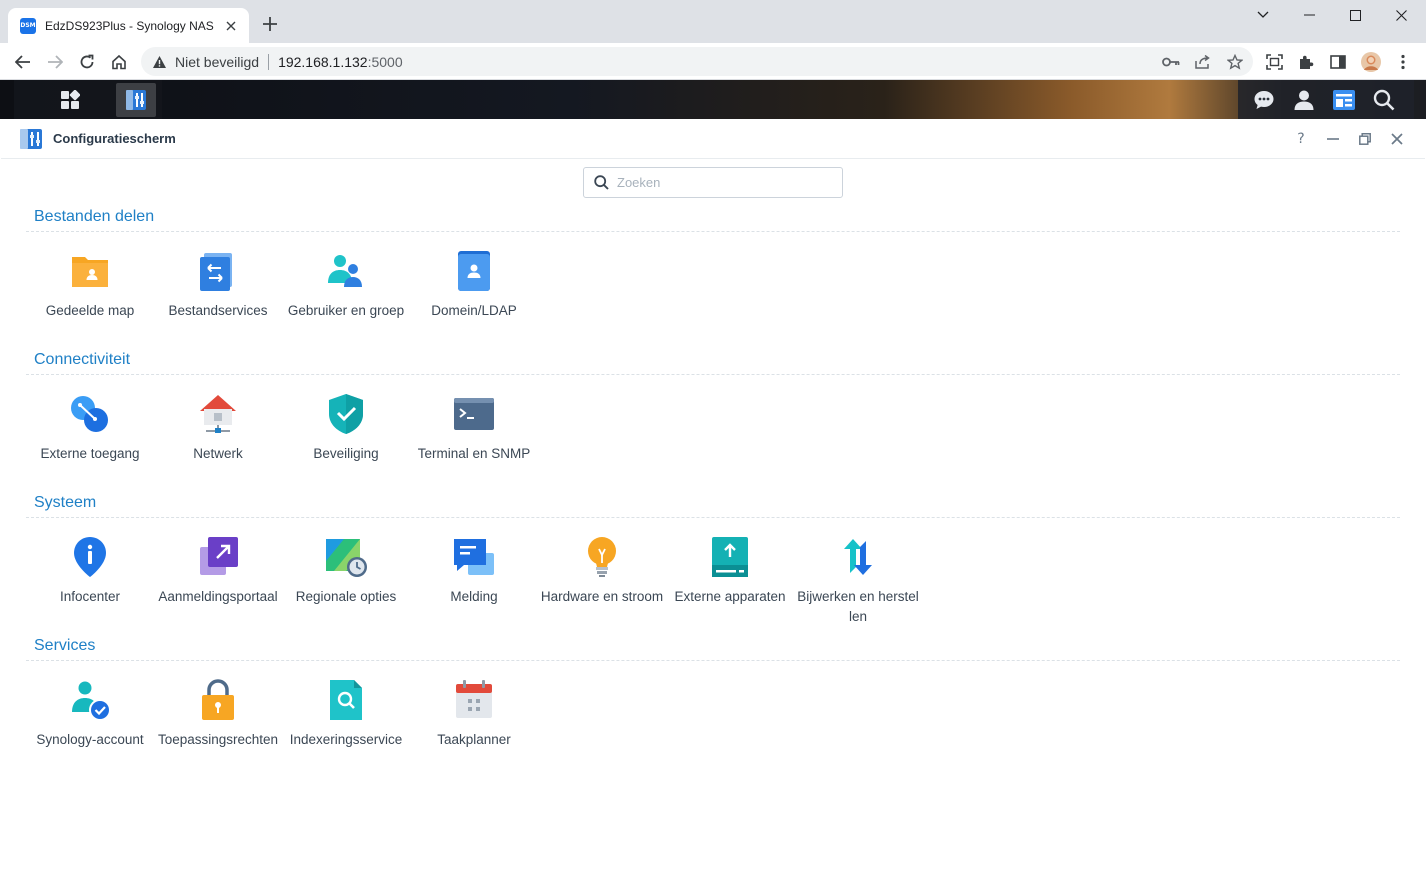  What do you see at coordinates (1263, 15) in the screenshot?
I see `tab-search-icon` at bounding box center [1263, 15].